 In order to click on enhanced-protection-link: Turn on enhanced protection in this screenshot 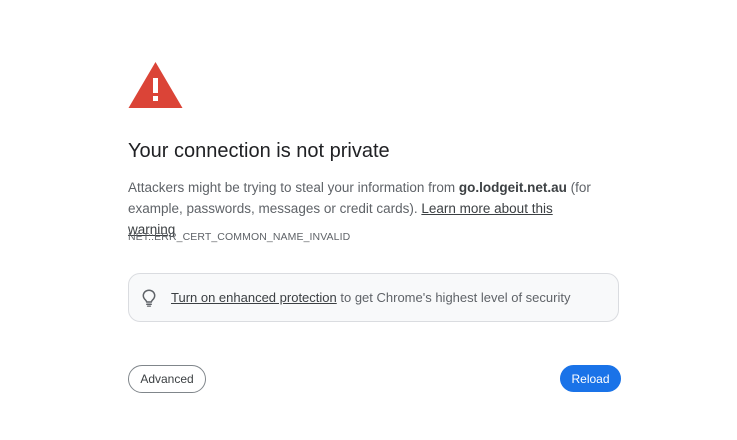, I will do `click(254, 297)`.